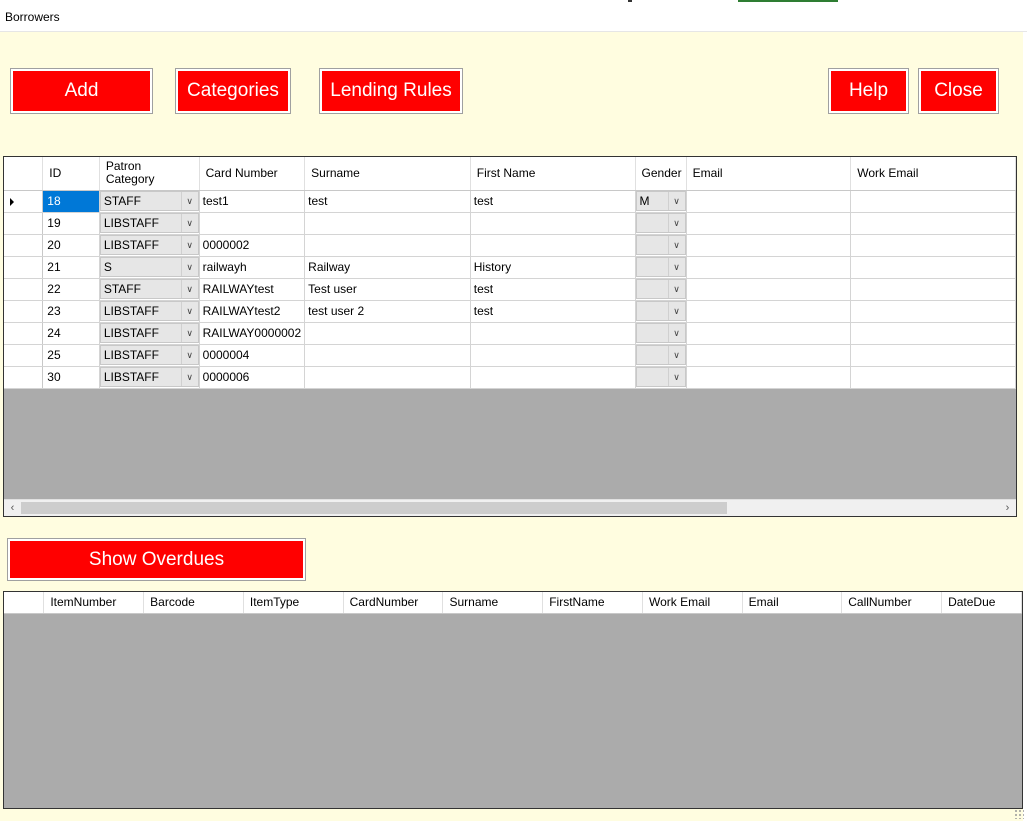 This screenshot has width=1027, height=821. What do you see at coordinates (71, 245) in the screenshot?
I see `cell-id: 20` at bounding box center [71, 245].